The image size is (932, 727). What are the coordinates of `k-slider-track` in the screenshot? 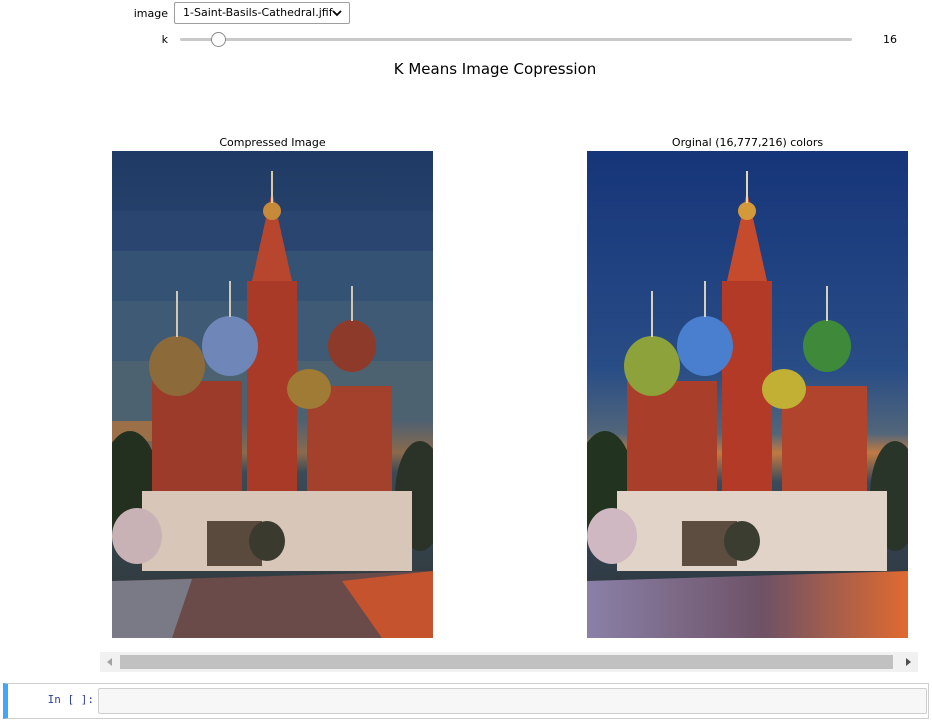 It's located at (516, 39).